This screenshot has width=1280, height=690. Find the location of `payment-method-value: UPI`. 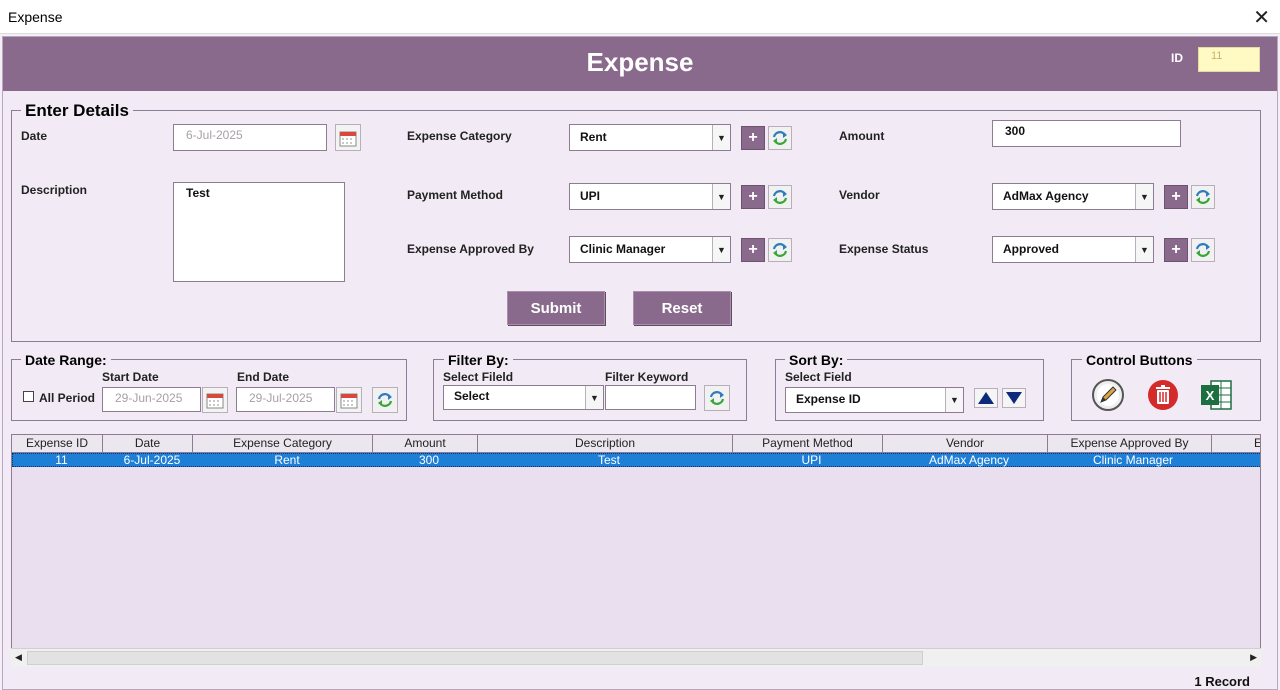

payment-method-value: UPI is located at coordinates (590, 196).